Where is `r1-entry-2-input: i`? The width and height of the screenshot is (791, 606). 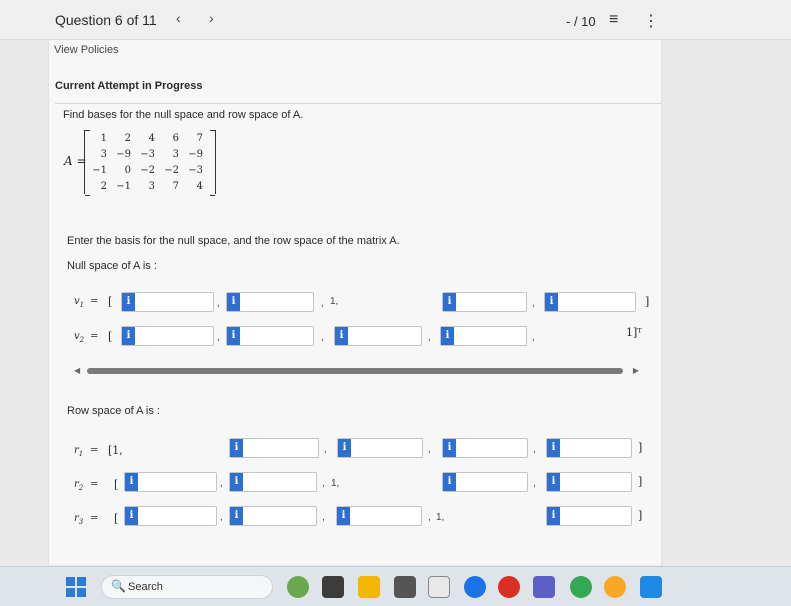 r1-entry-2-input: i is located at coordinates (274, 448).